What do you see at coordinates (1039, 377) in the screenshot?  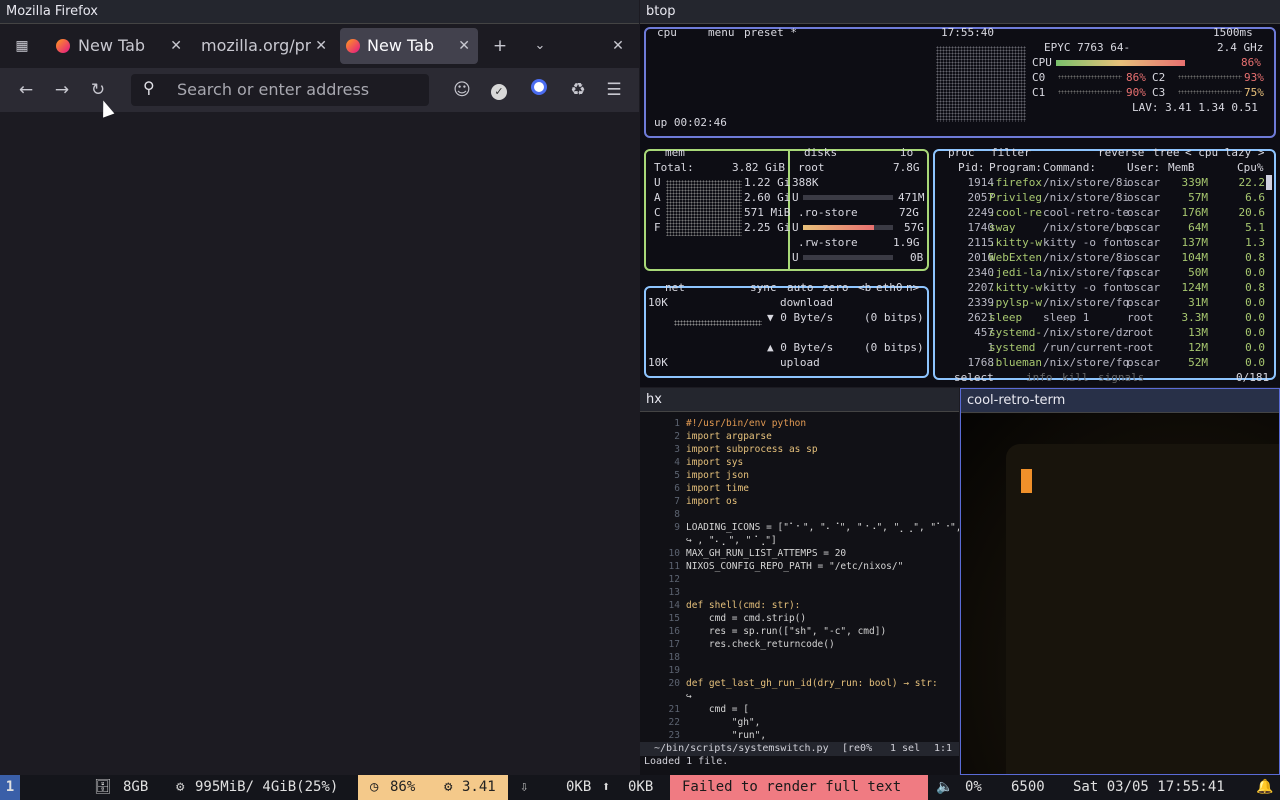 I see `proc-info: info` at bounding box center [1039, 377].